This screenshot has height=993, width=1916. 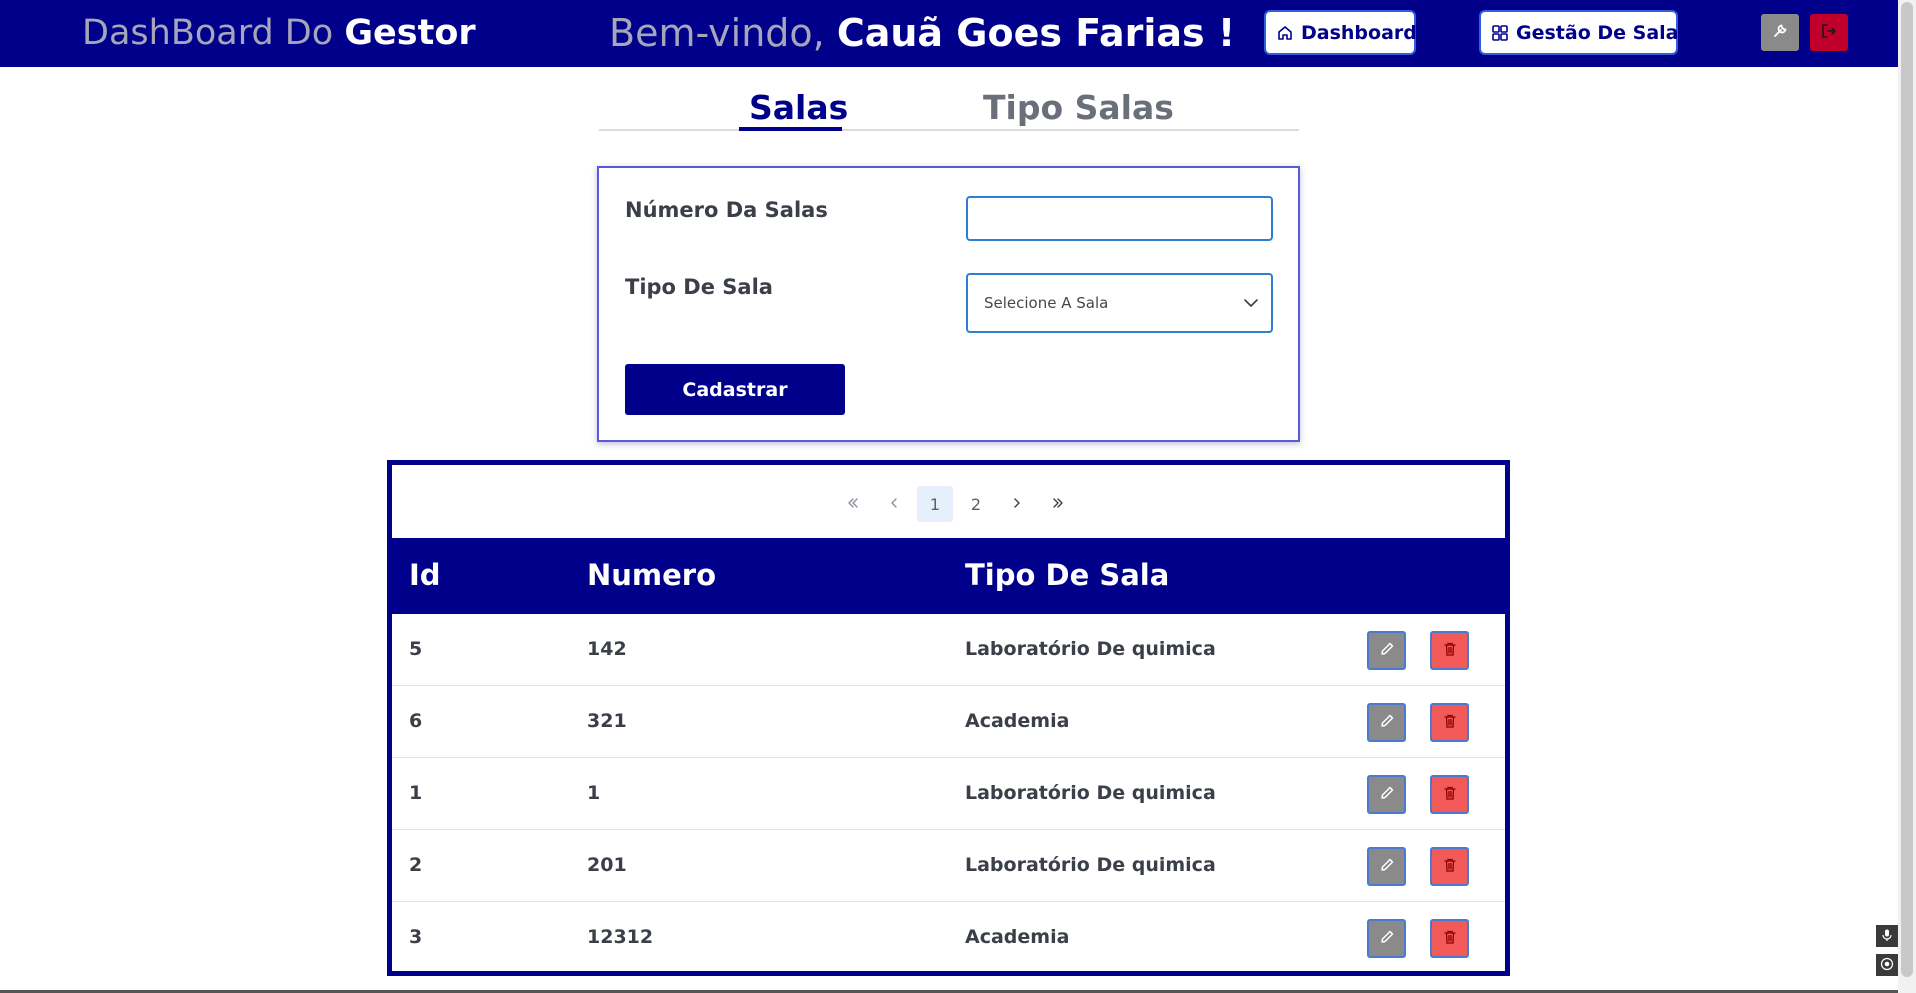 I want to click on cell-id: 2, so click(x=416, y=865).